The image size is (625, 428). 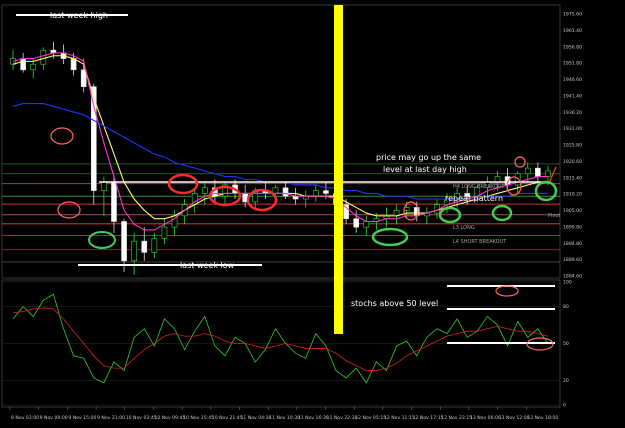 What do you see at coordinates (456, 418) in the screenshot?
I see `time-tick-label: 12 Nov 23:15` at bounding box center [456, 418].